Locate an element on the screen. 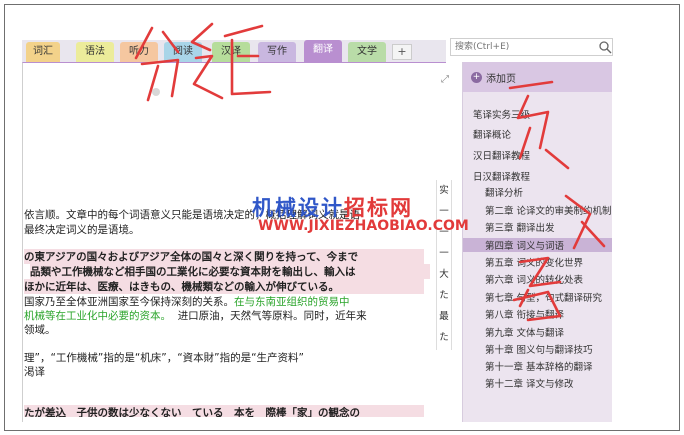 This screenshot has height=435, width=684. page-item: 汉日翻译教程 is located at coordinates (501, 155).